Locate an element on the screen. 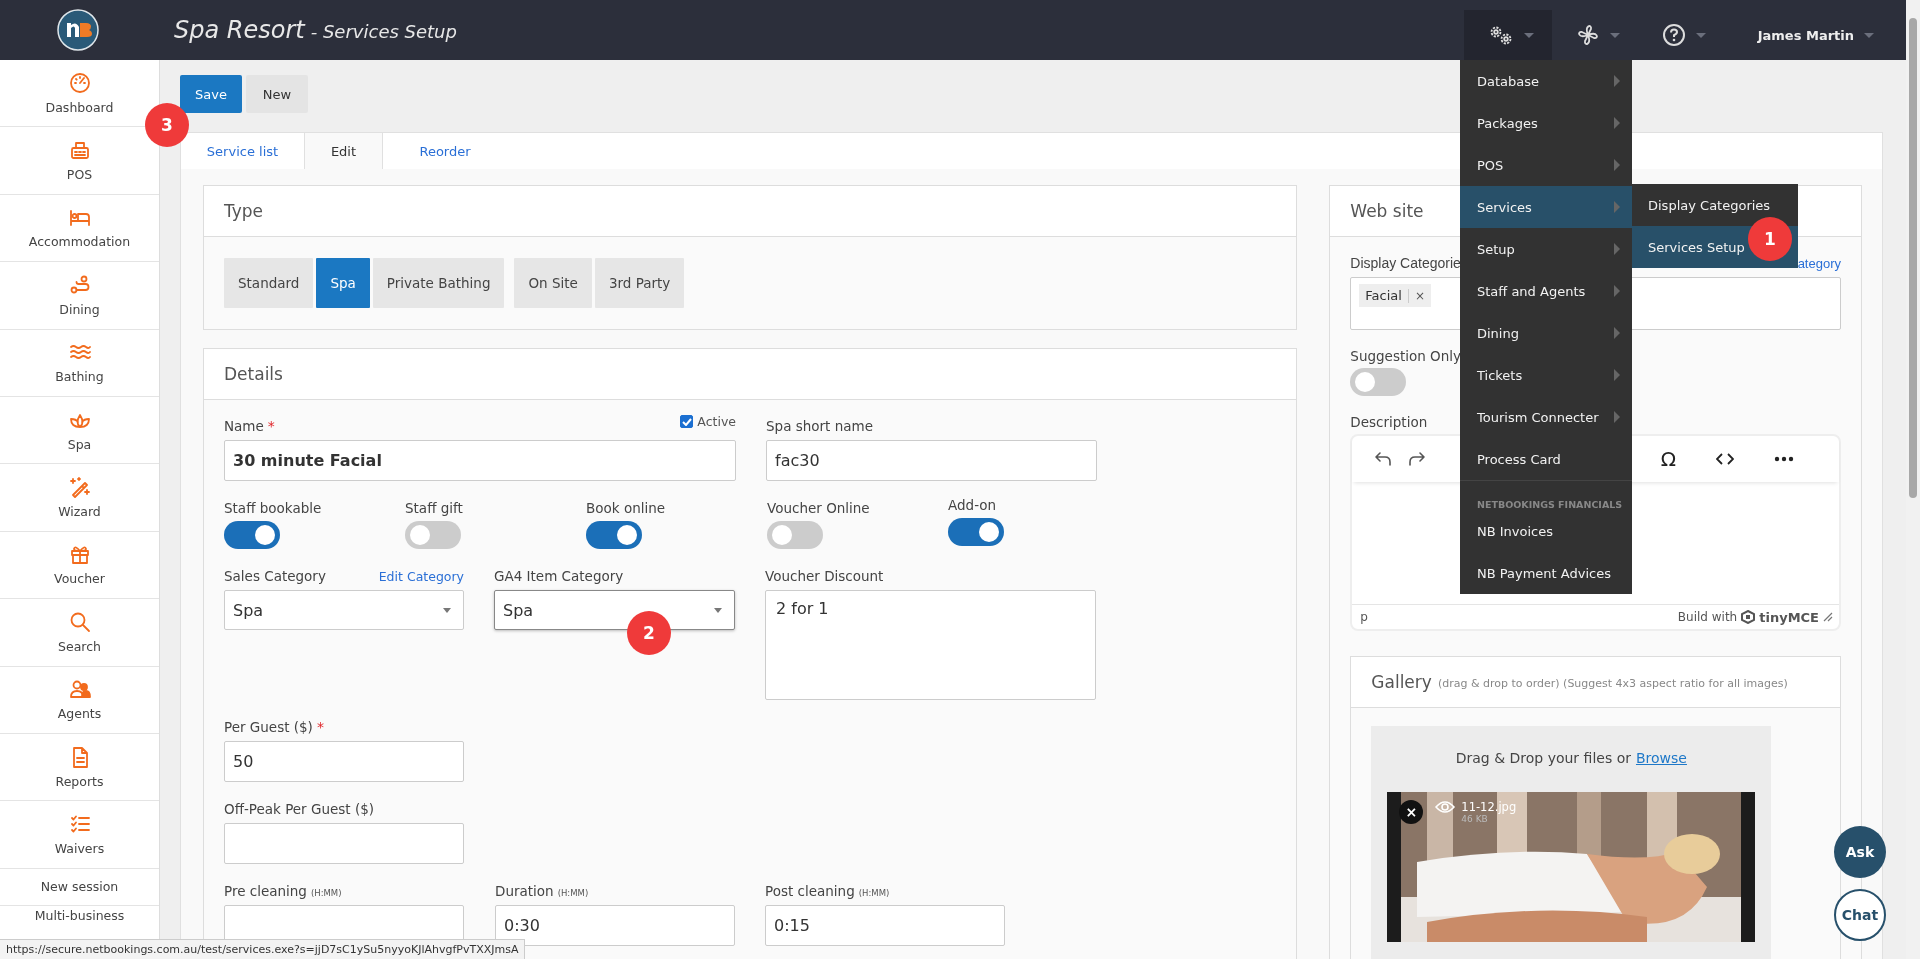 The width and height of the screenshot is (1920, 959). app-title: Spa Resort is located at coordinates (239, 30).